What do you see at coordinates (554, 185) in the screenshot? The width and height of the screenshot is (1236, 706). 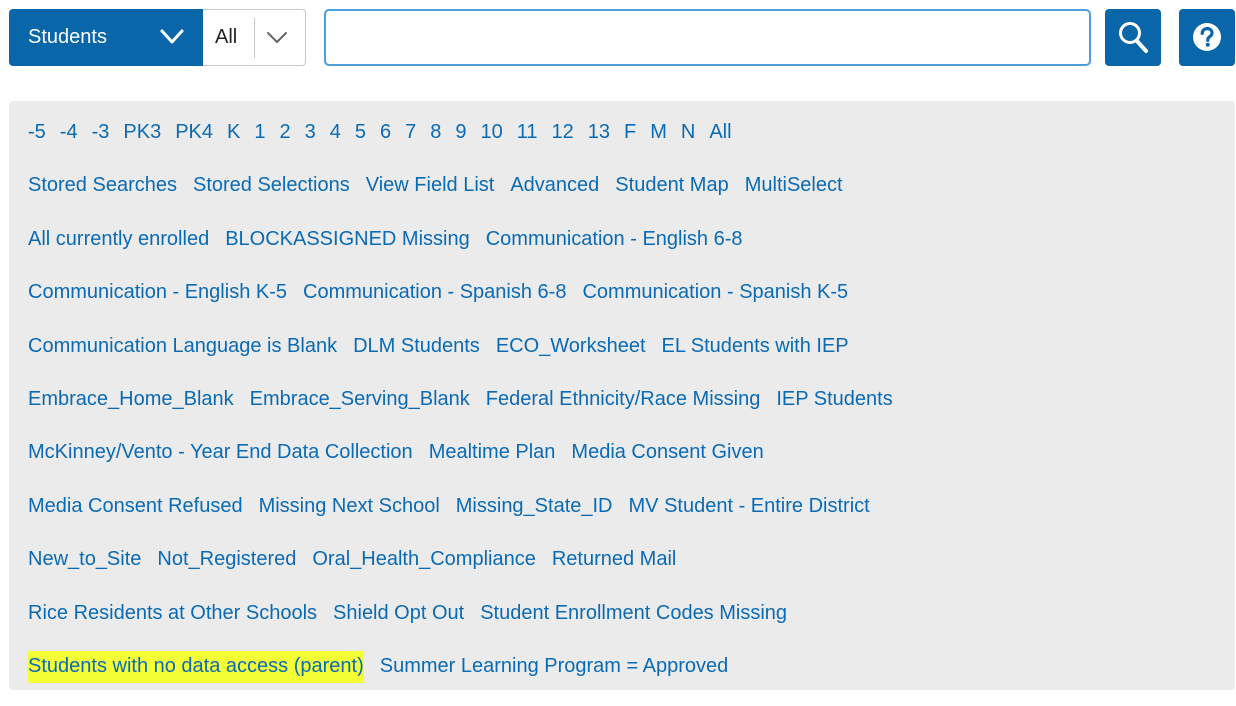 I see `stored-search-link: Advanced` at bounding box center [554, 185].